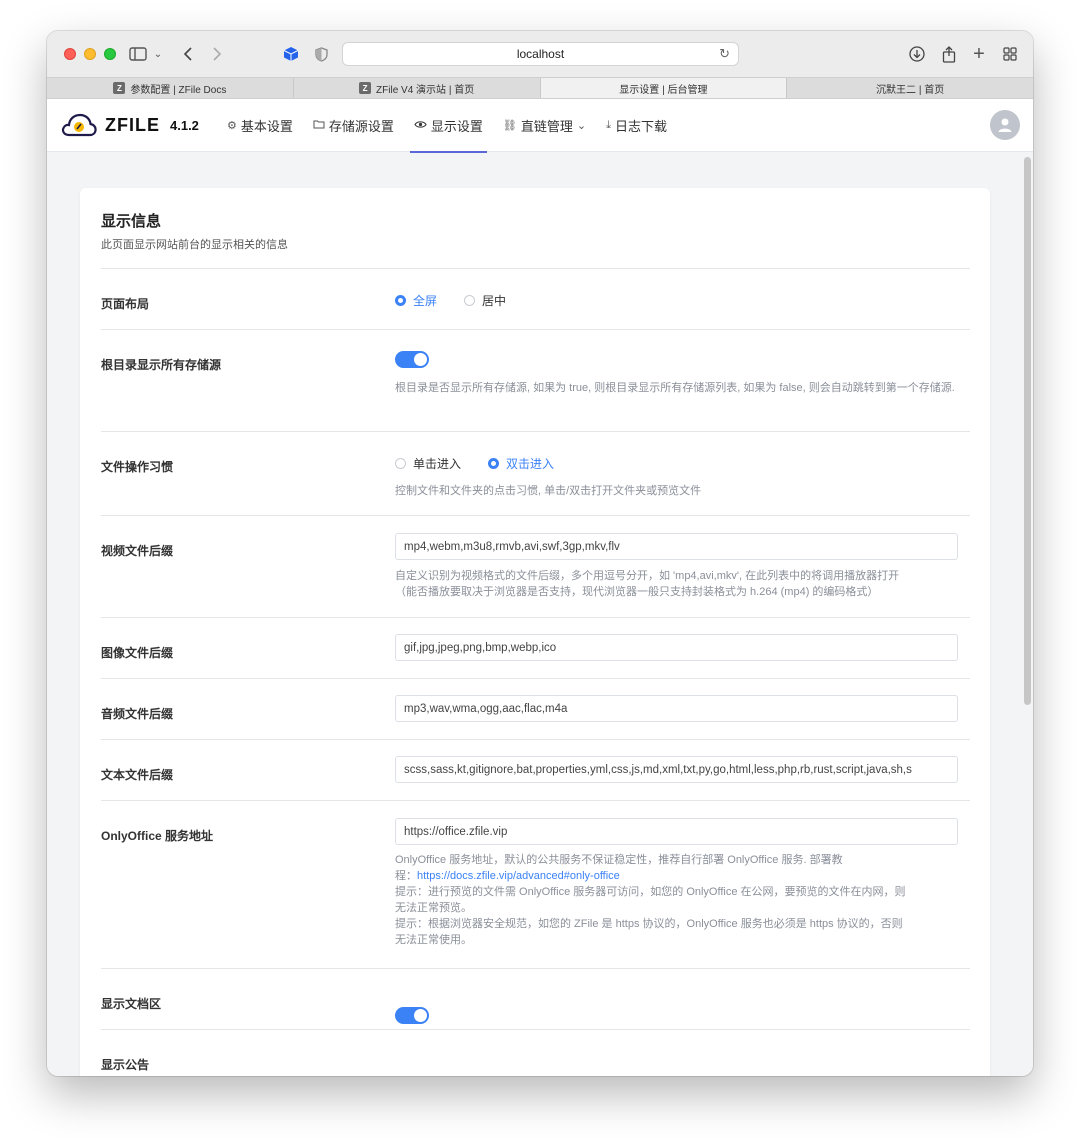  I want to click on root-show-all-label: 根目录显示所有存储源, so click(161, 365).